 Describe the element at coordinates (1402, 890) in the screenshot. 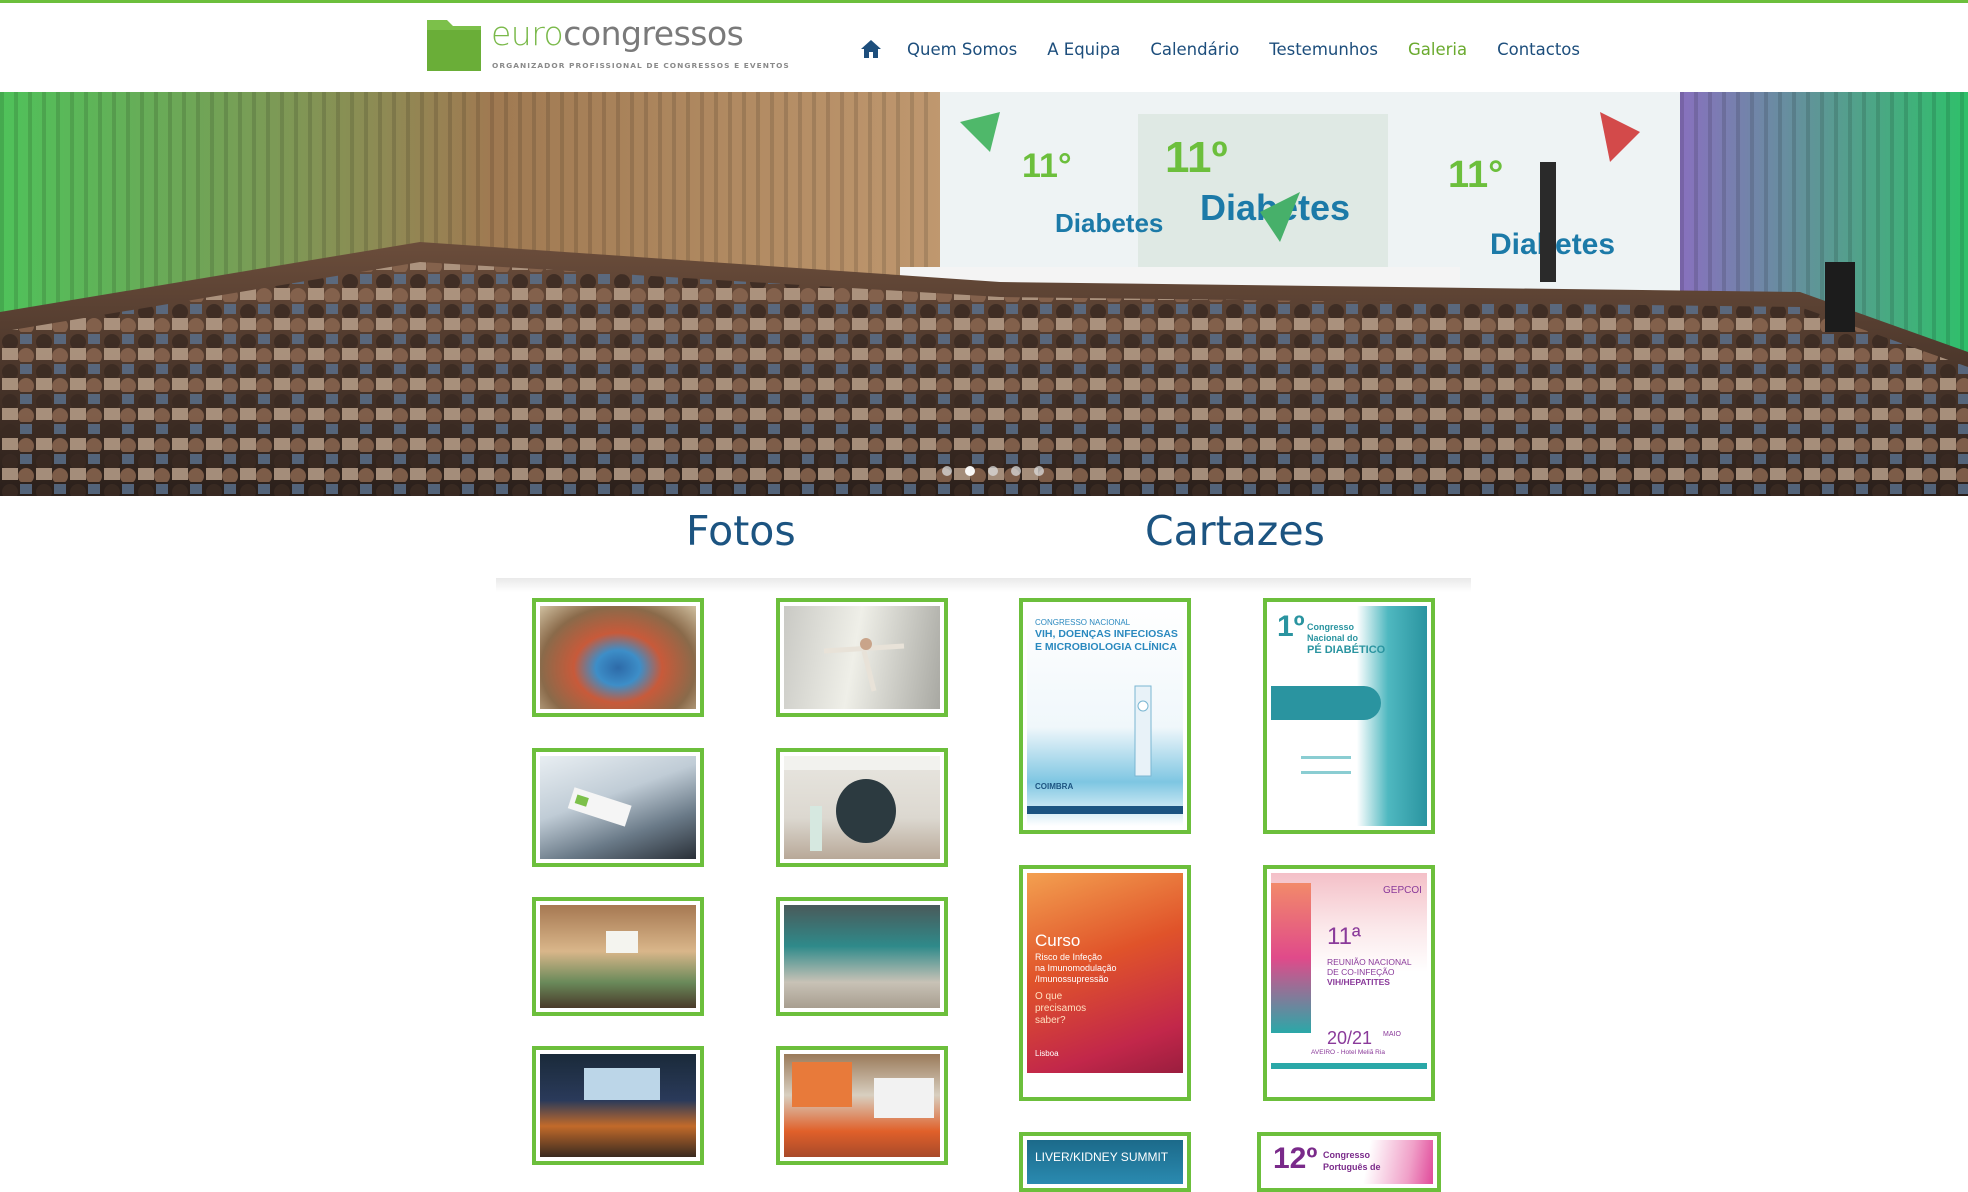

I see `poster4-brand: GEPCOI` at that location.